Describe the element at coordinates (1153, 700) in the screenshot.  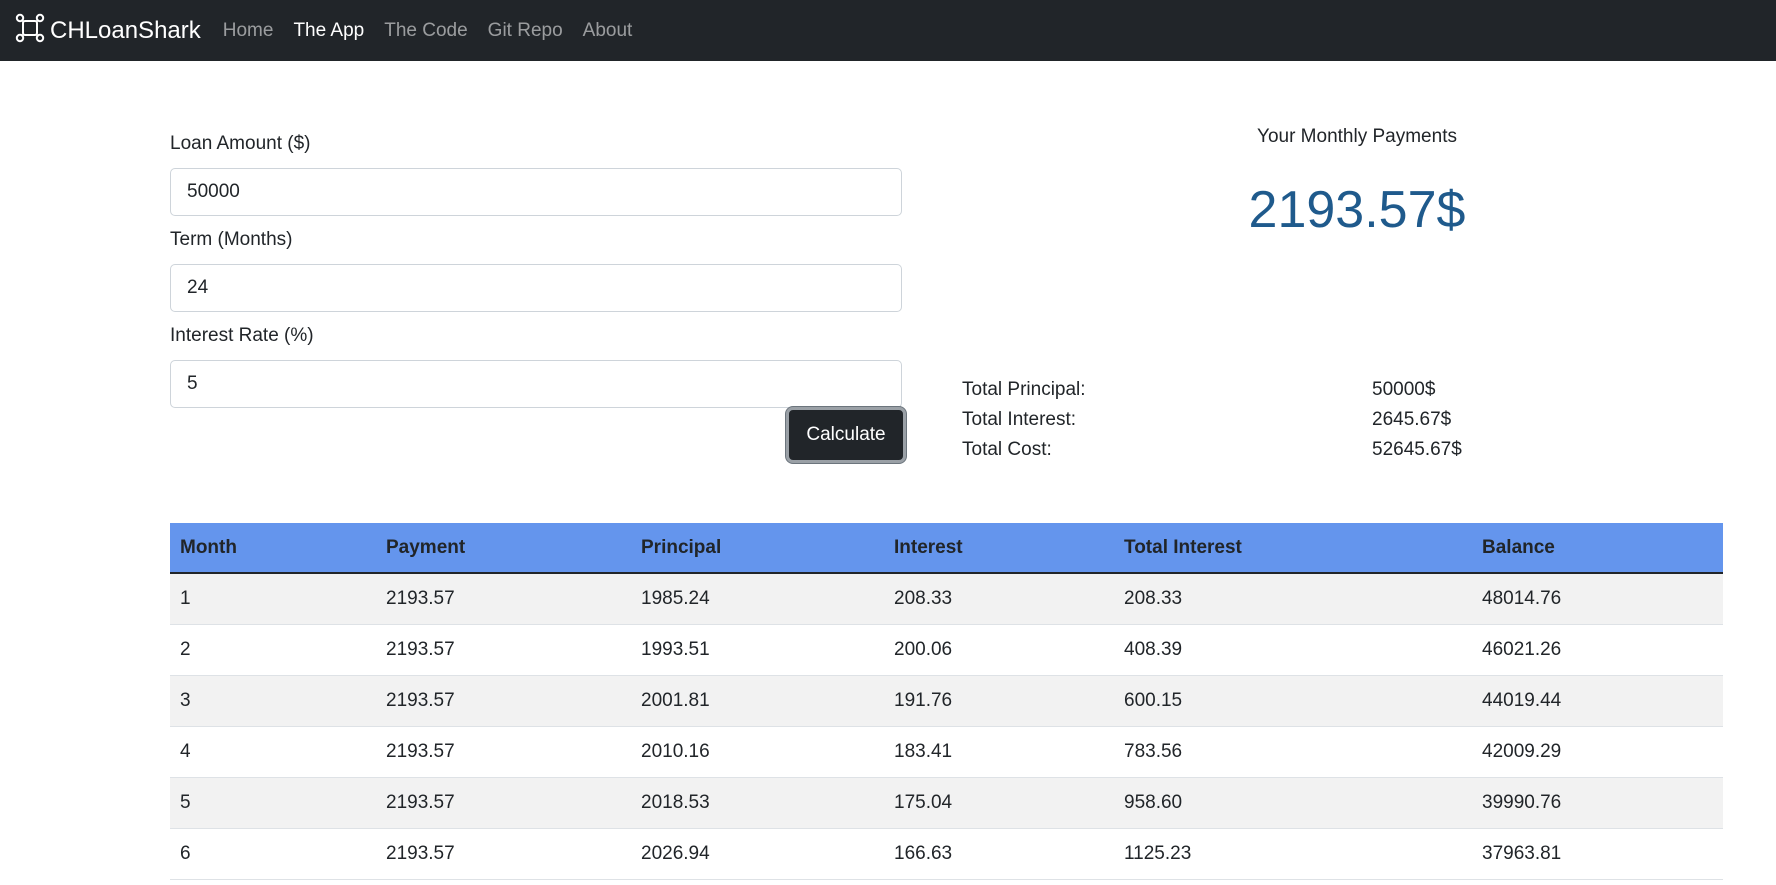
I see `cell-total-interest: 600.15` at that location.